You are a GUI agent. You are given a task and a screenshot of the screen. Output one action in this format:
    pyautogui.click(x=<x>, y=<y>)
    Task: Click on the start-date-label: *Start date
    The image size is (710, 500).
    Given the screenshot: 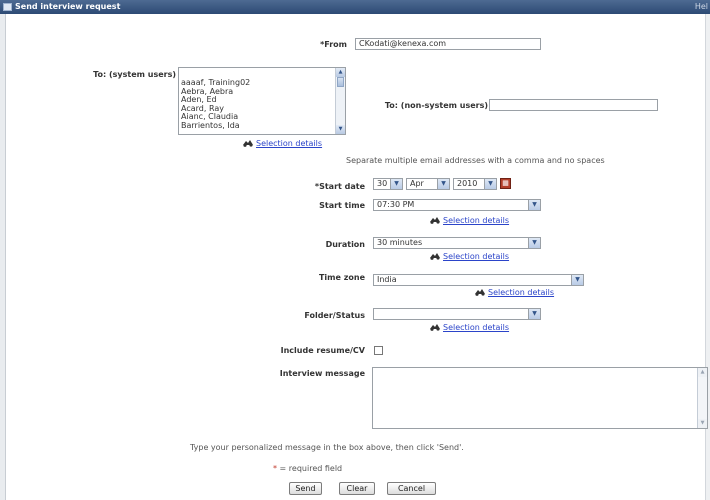 What is the action you would take?
    pyautogui.click(x=339, y=186)
    